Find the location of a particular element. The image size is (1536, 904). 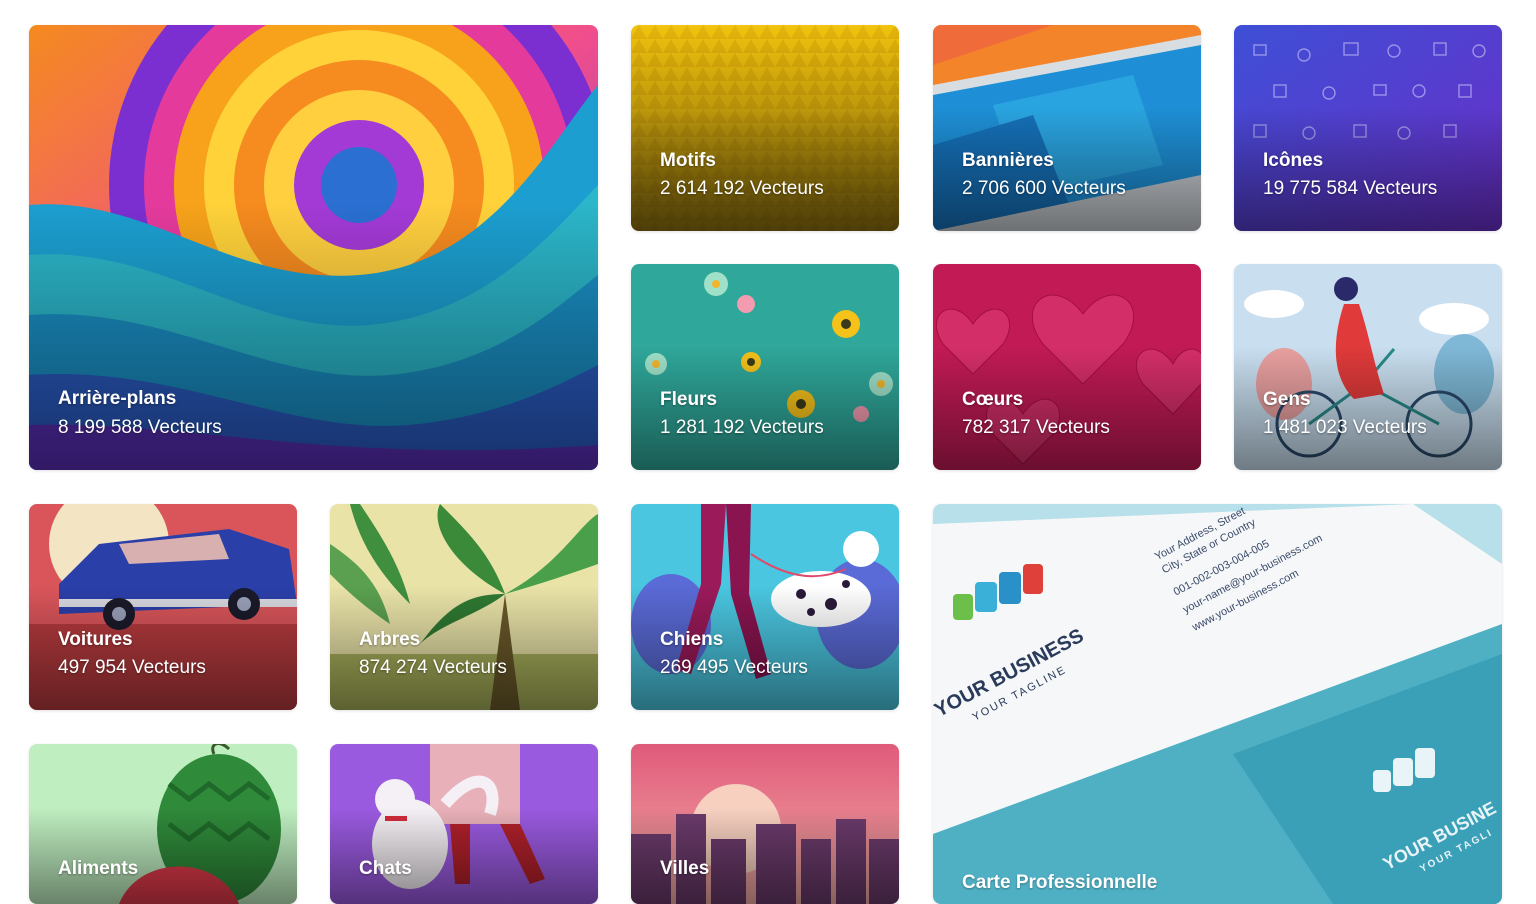

category-title: Arrière-plans is located at coordinates (117, 398).